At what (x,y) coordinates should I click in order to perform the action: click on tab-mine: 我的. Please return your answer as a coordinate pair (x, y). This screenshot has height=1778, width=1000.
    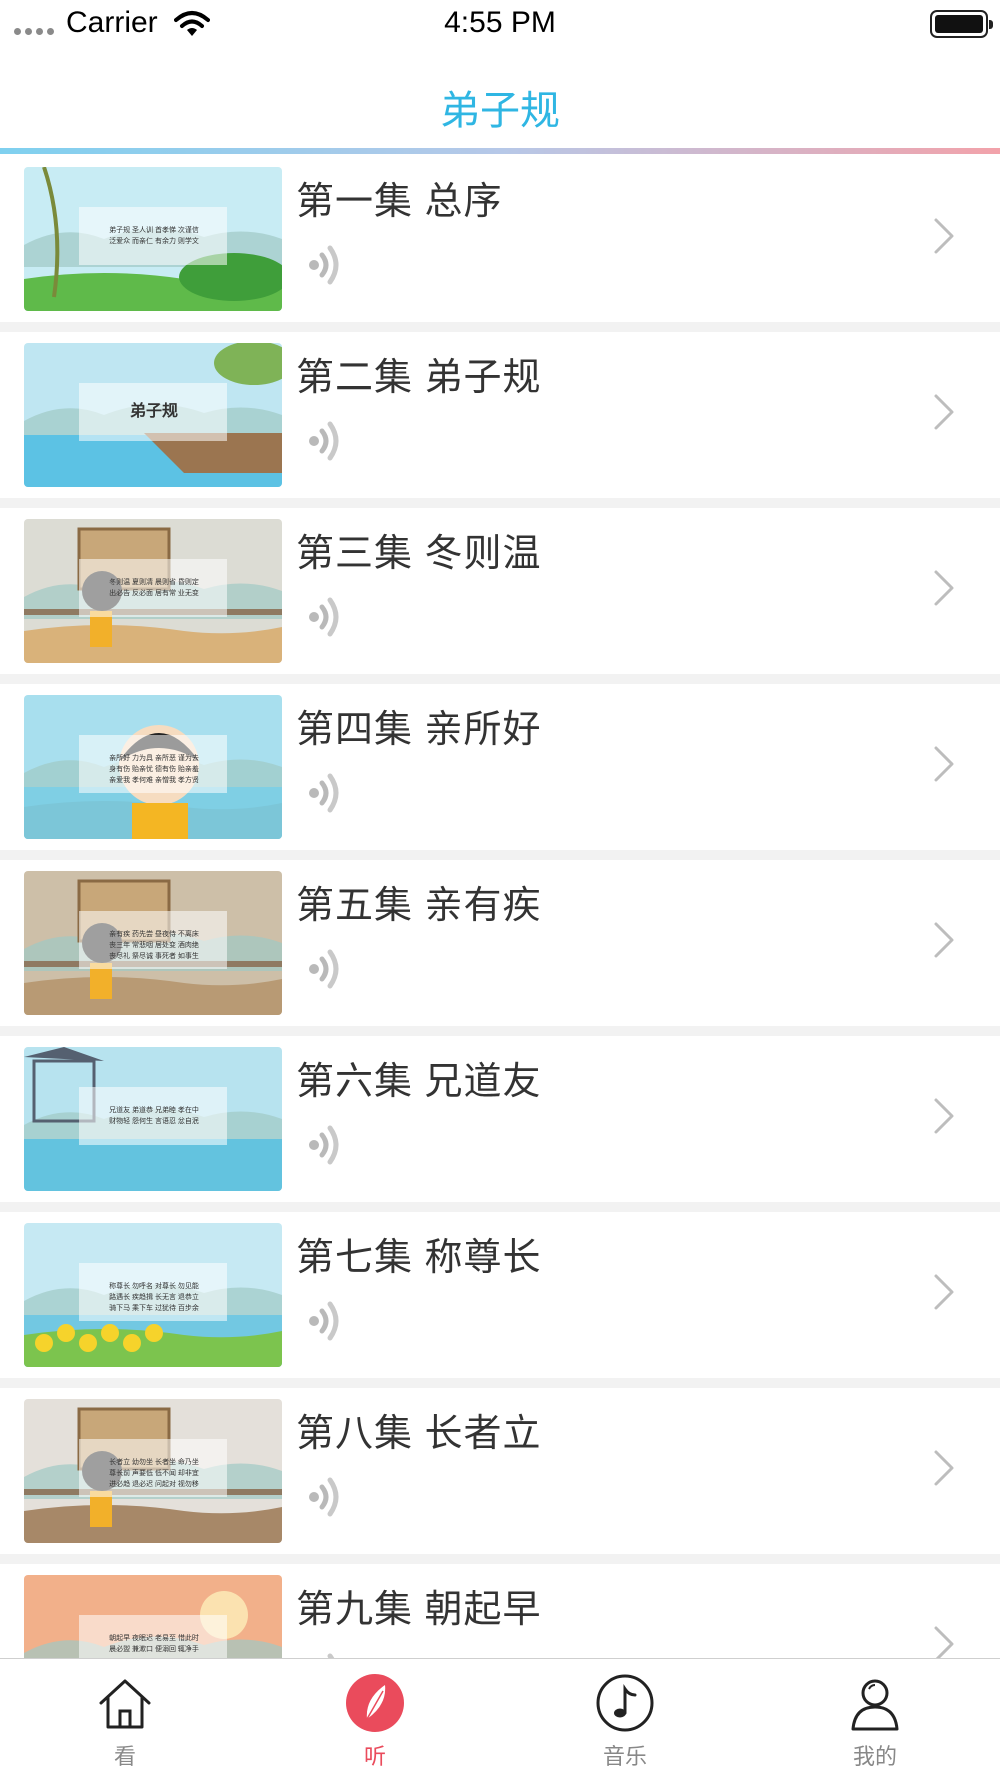
    Looking at the image, I should click on (875, 1718).